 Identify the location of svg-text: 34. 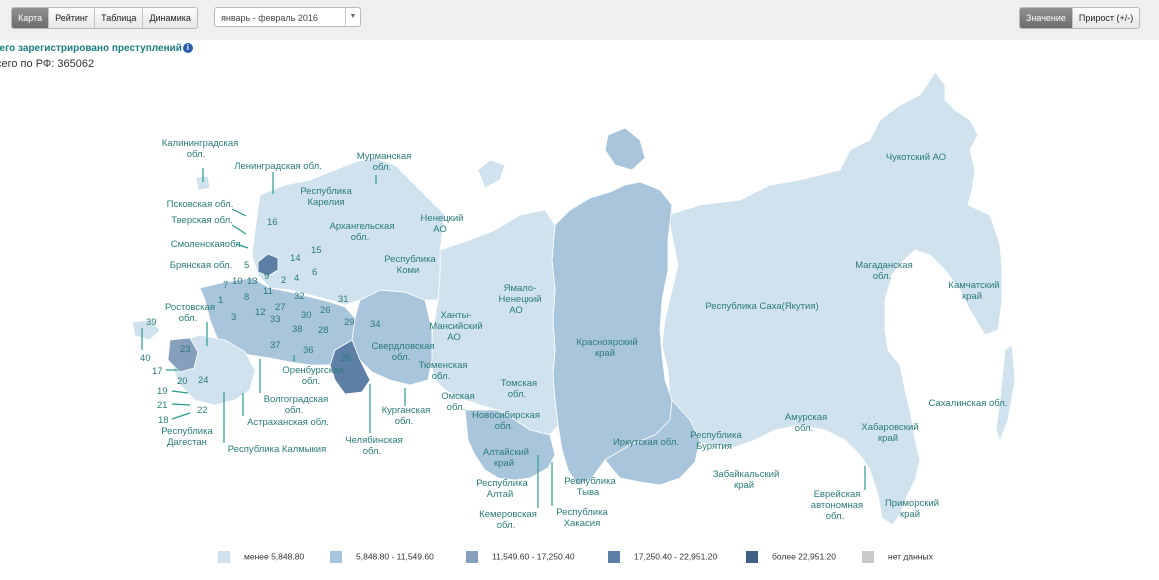
(375, 324).